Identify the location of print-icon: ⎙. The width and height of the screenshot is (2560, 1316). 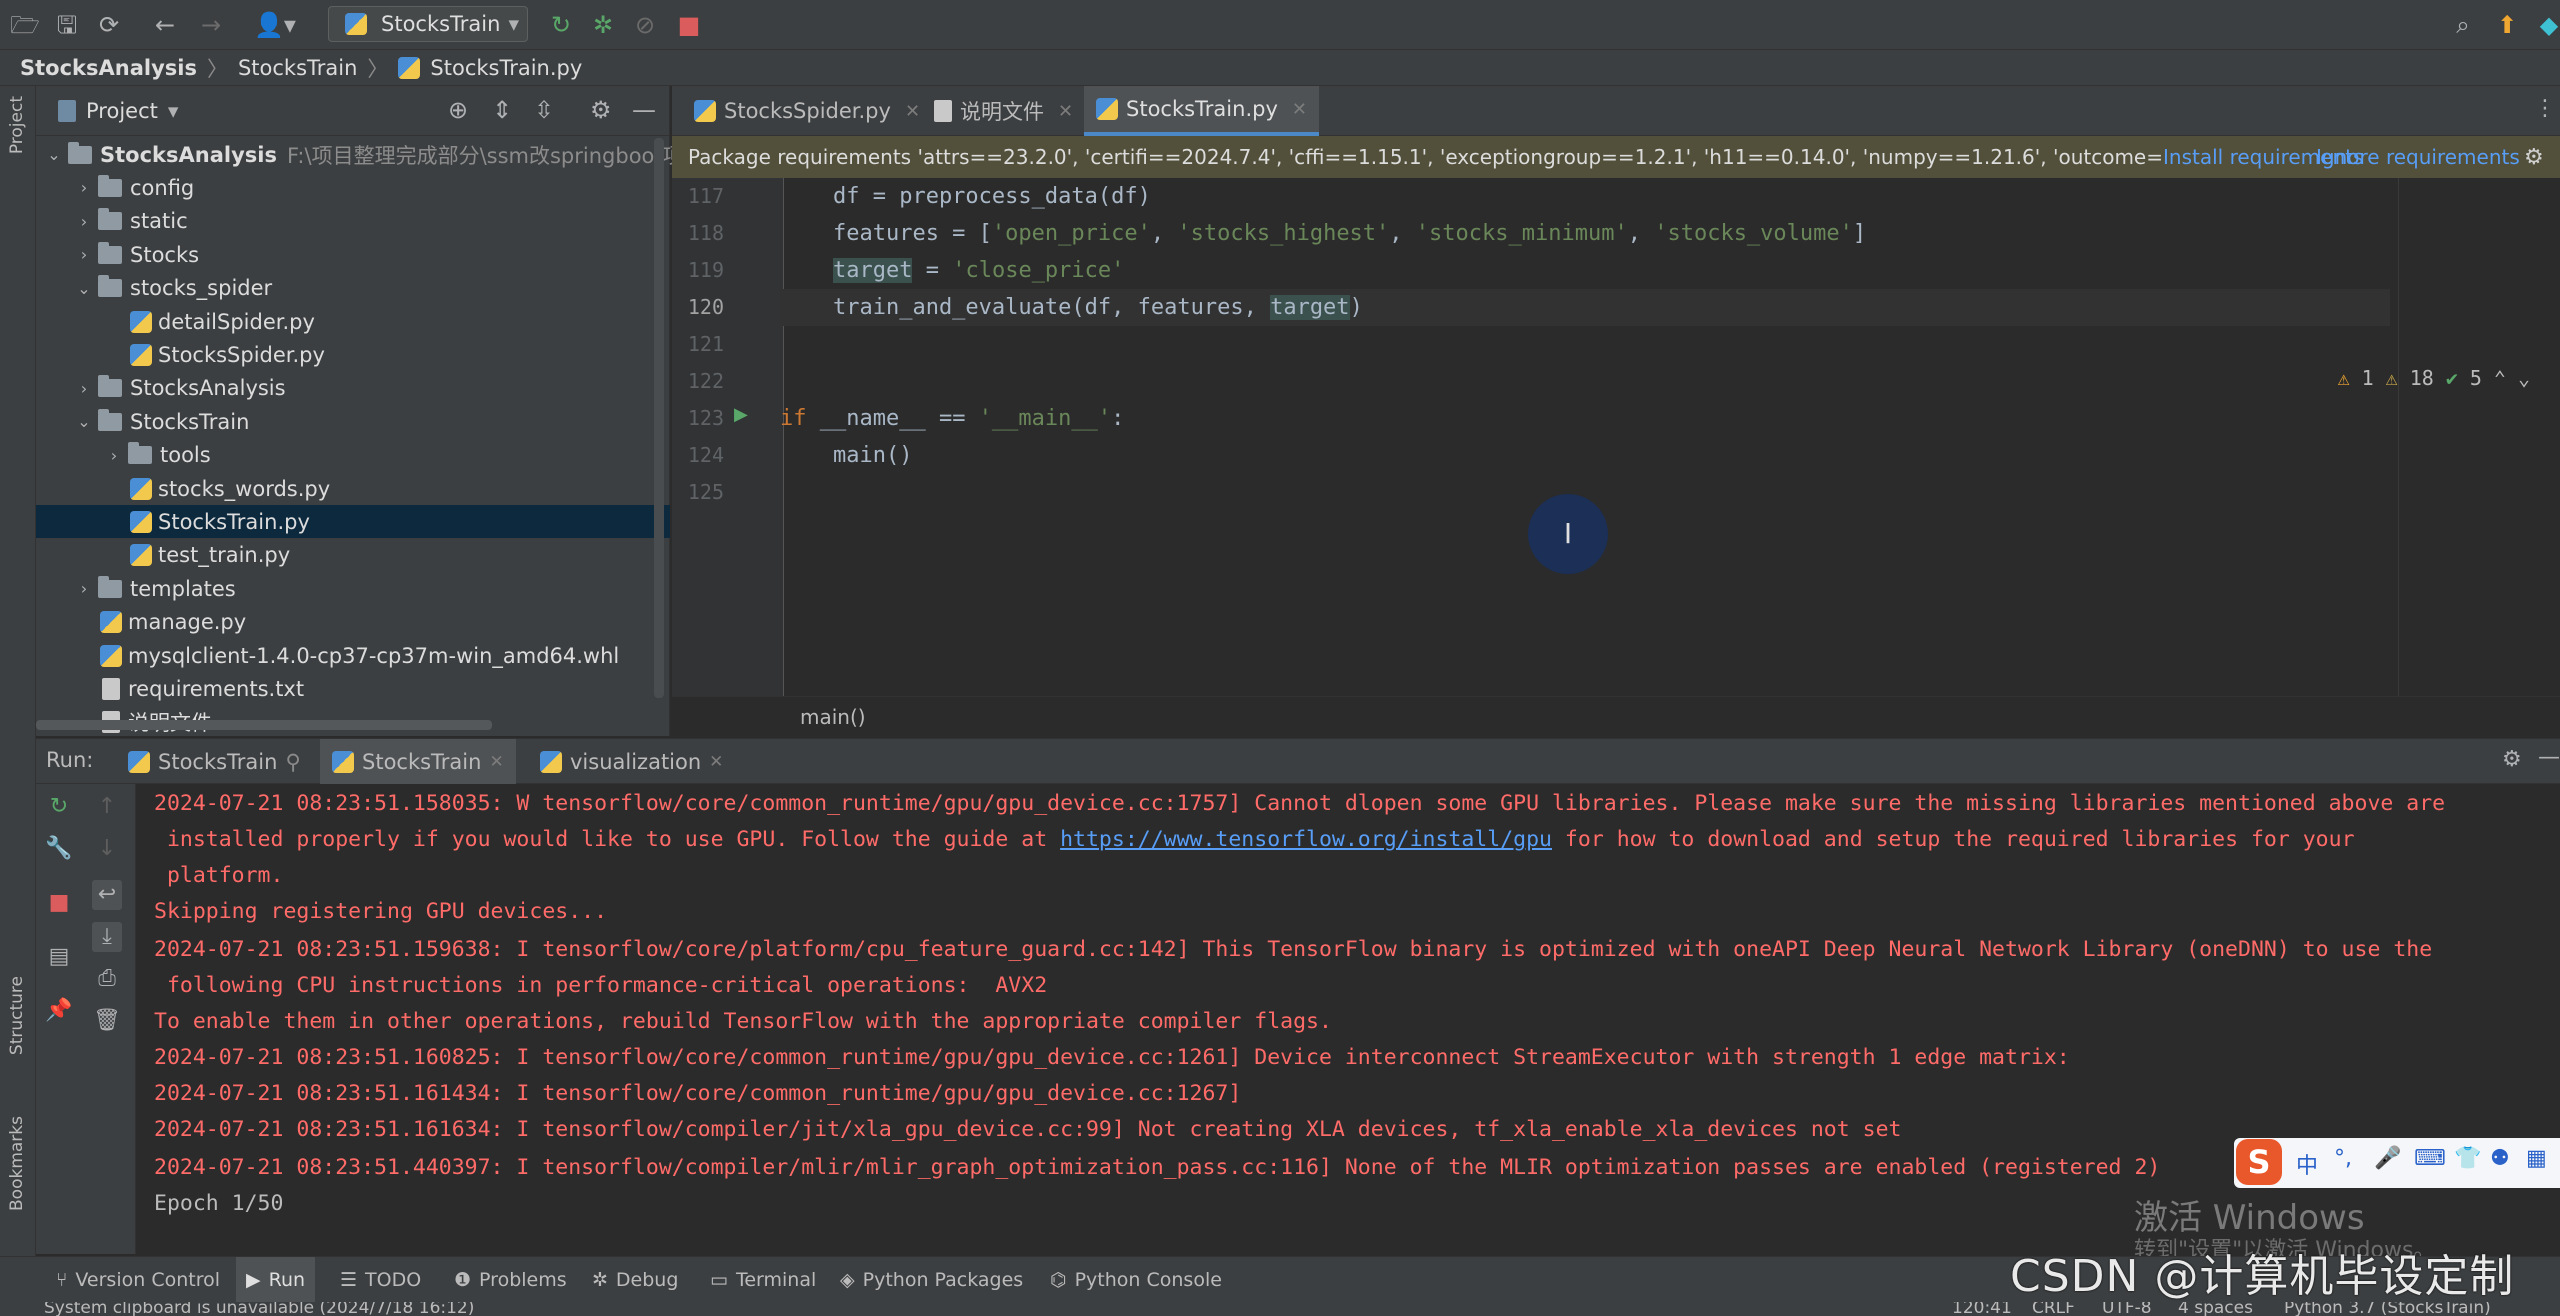
(107, 979).